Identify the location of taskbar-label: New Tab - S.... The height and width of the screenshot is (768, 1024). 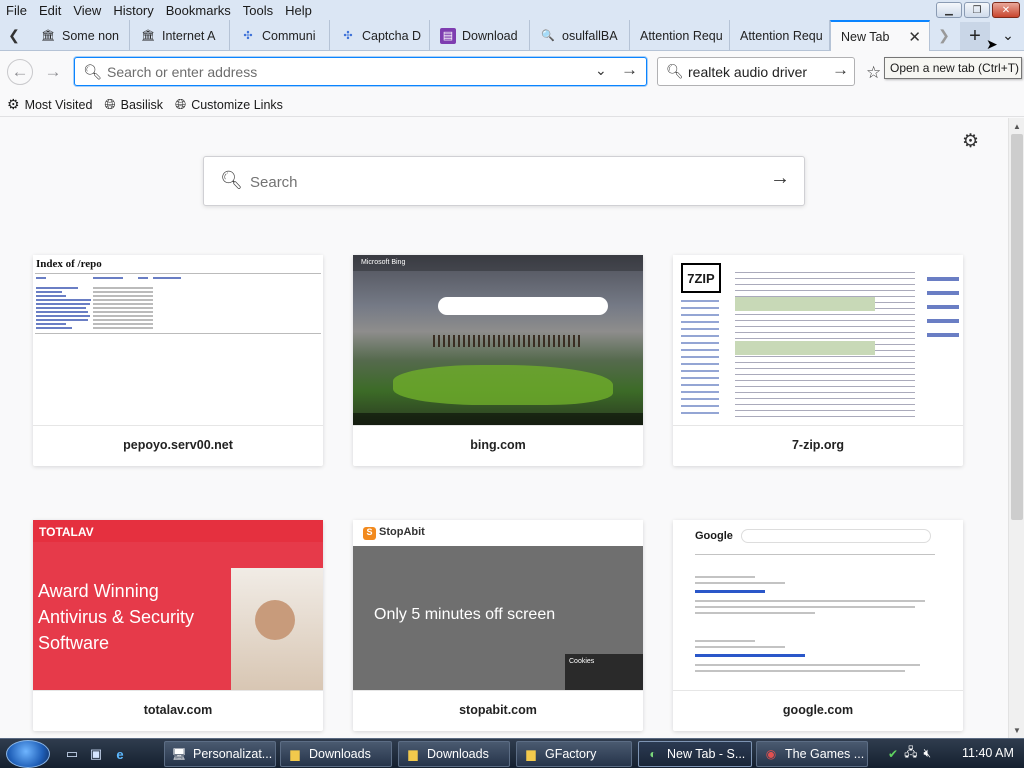
(706, 754).